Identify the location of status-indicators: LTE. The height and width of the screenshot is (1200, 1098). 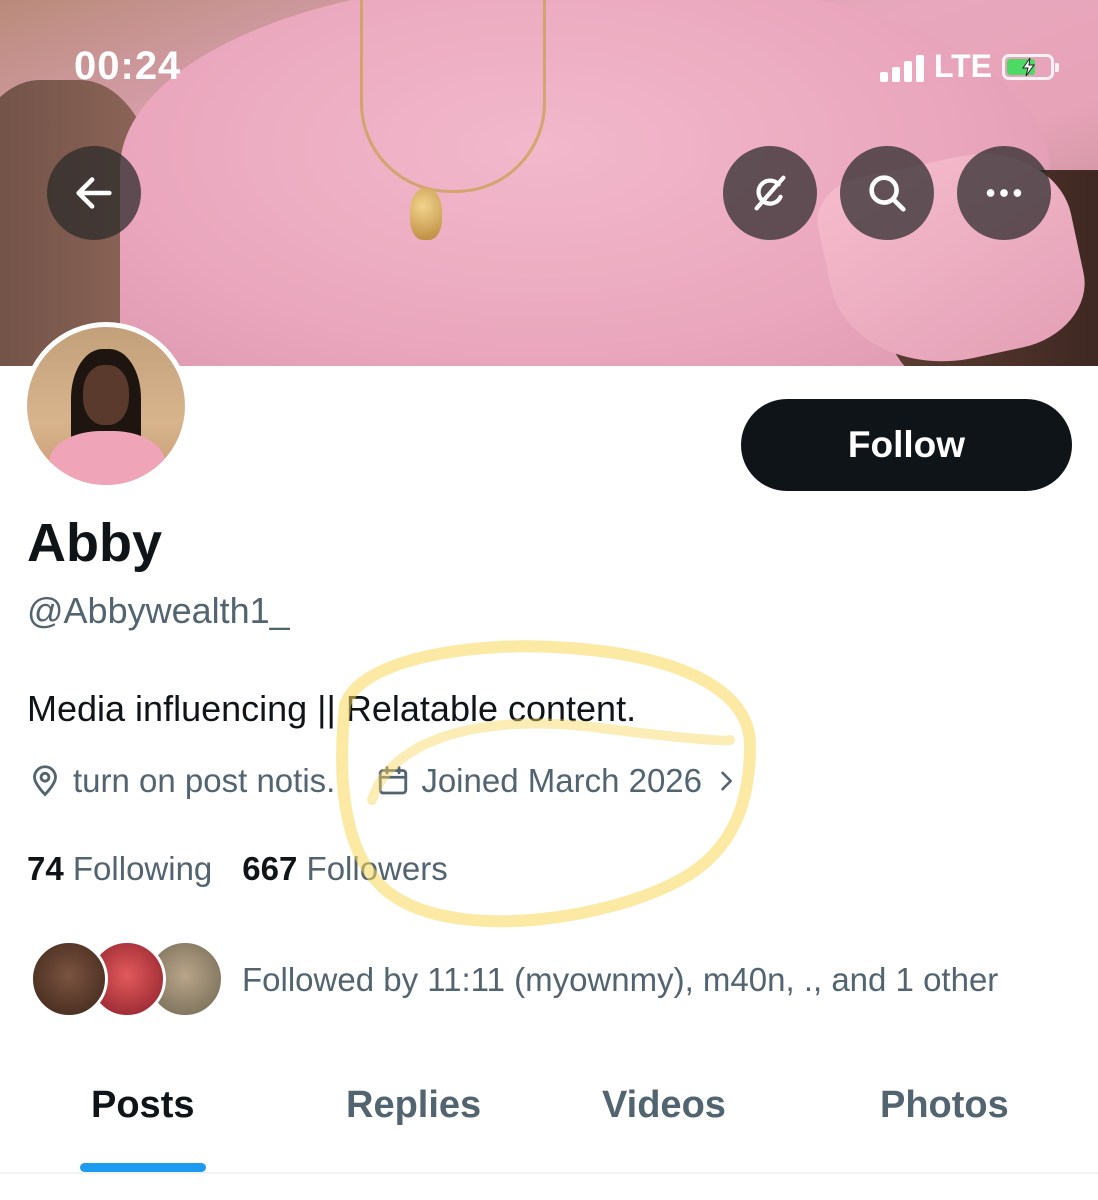
(969, 66).